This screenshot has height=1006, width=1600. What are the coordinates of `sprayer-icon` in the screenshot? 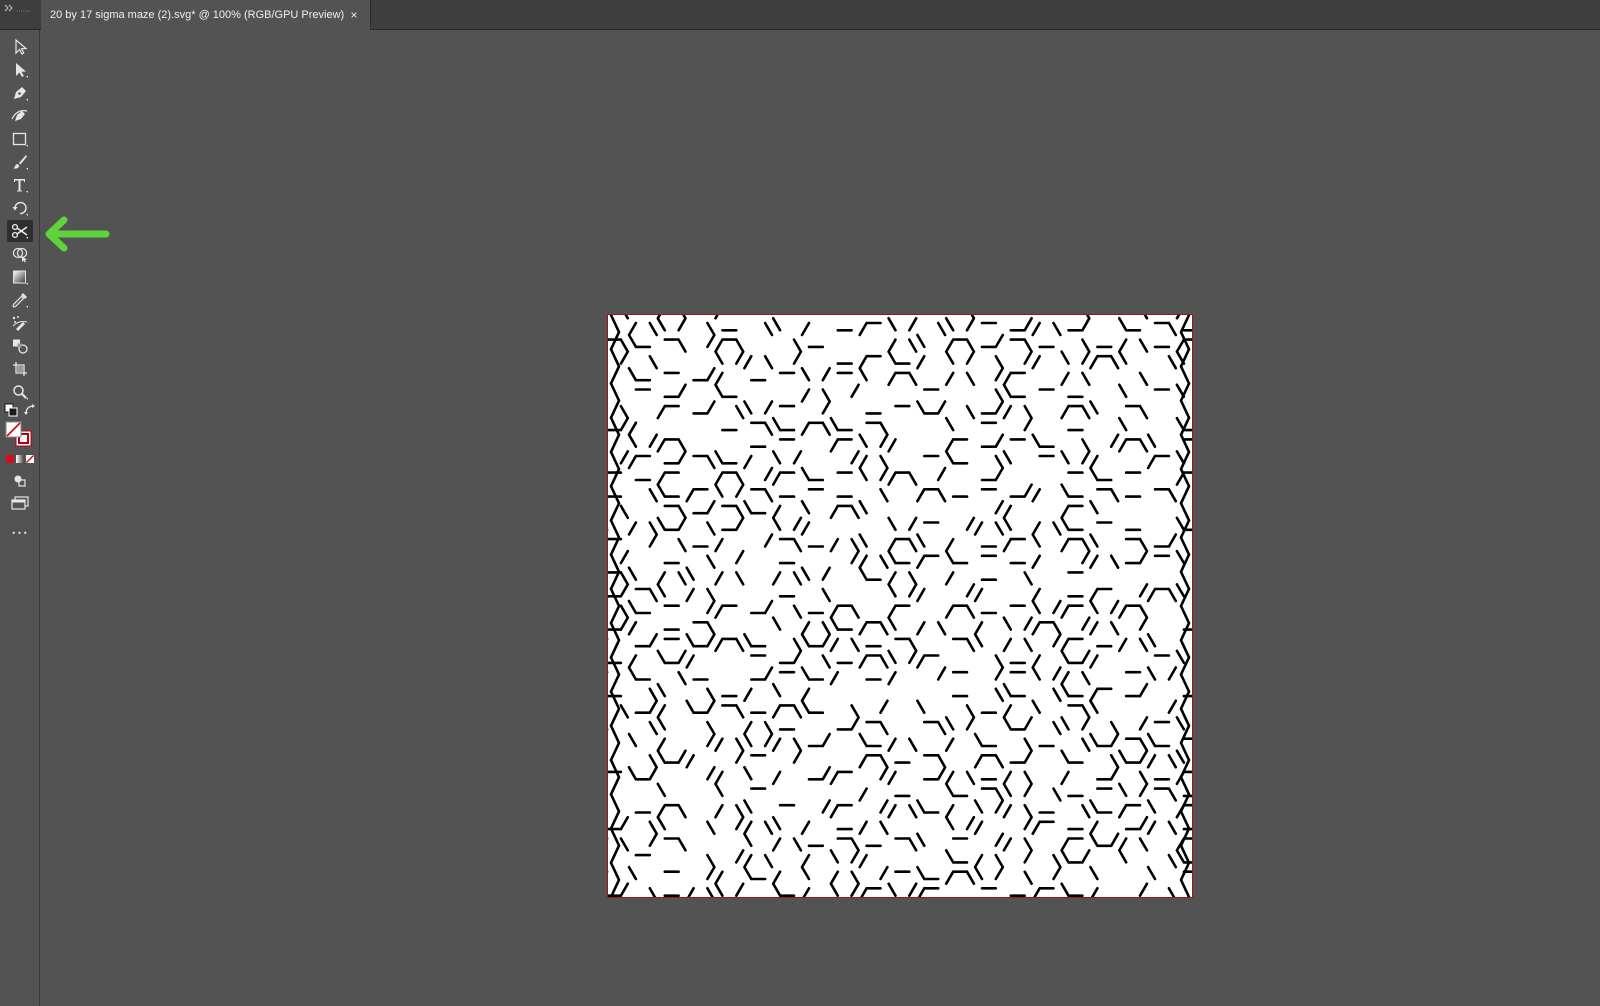 It's located at (20, 323).